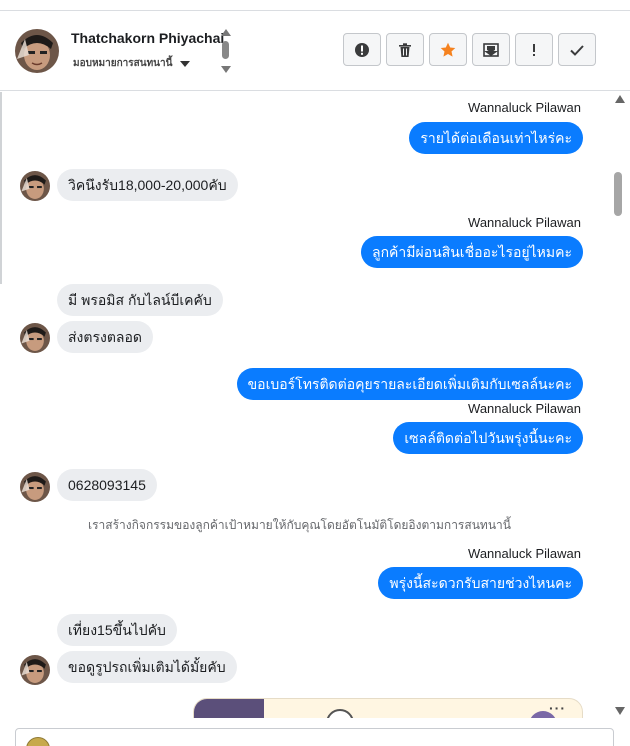 Image resolution: width=630 pixels, height=746 pixels. What do you see at coordinates (37, 51) in the screenshot?
I see `customer-avatar` at bounding box center [37, 51].